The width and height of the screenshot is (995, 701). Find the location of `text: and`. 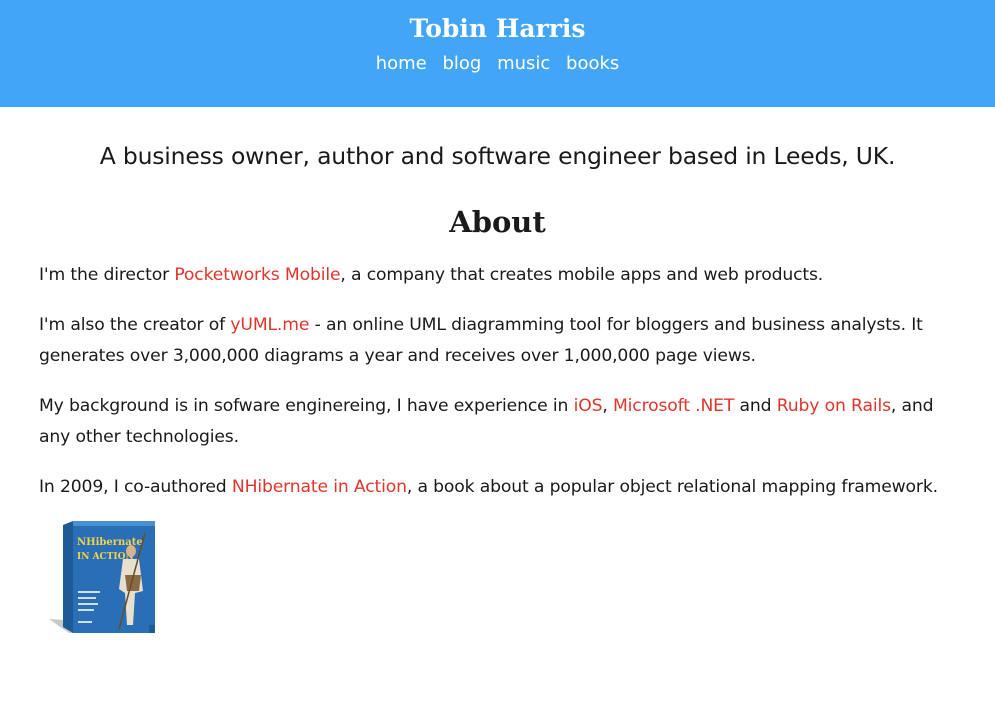

text: and is located at coordinates (755, 406).